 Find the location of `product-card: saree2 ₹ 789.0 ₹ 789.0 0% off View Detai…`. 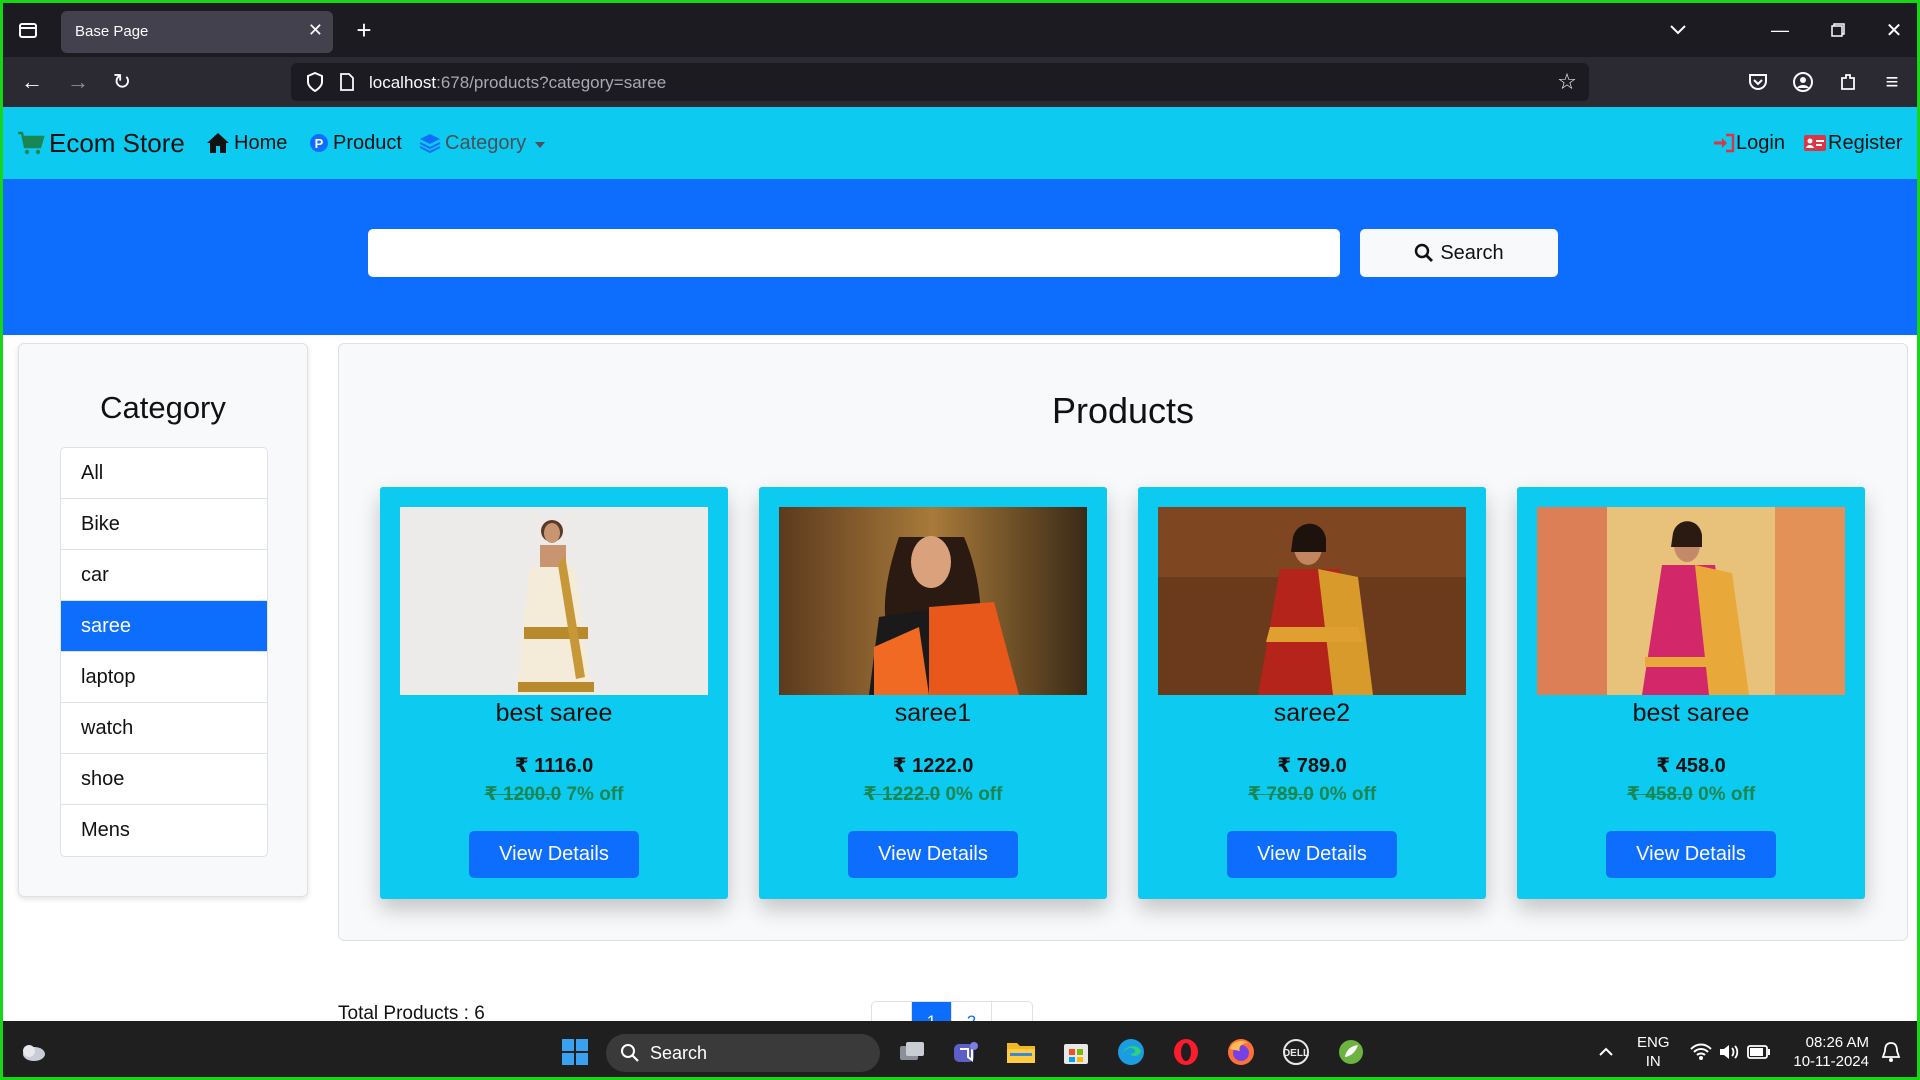

product-card: saree2 ₹ 789.0 ₹ 789.0 0% off View Detai… is located at coordinates (1312, 693).